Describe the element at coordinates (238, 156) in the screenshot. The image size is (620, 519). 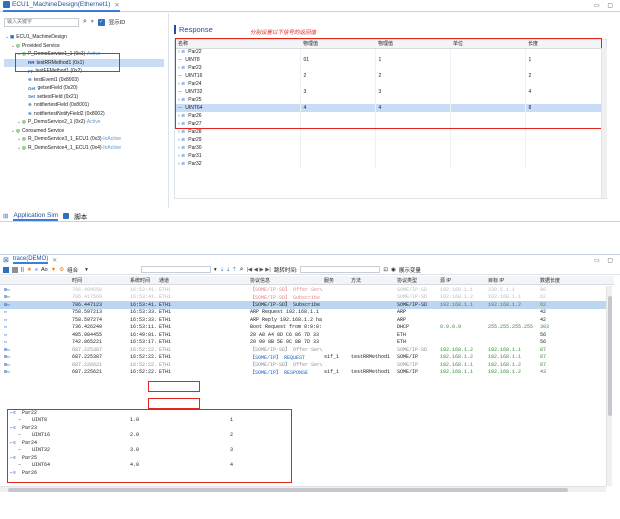
I see `response-name: › ≋ Par31` at that location.